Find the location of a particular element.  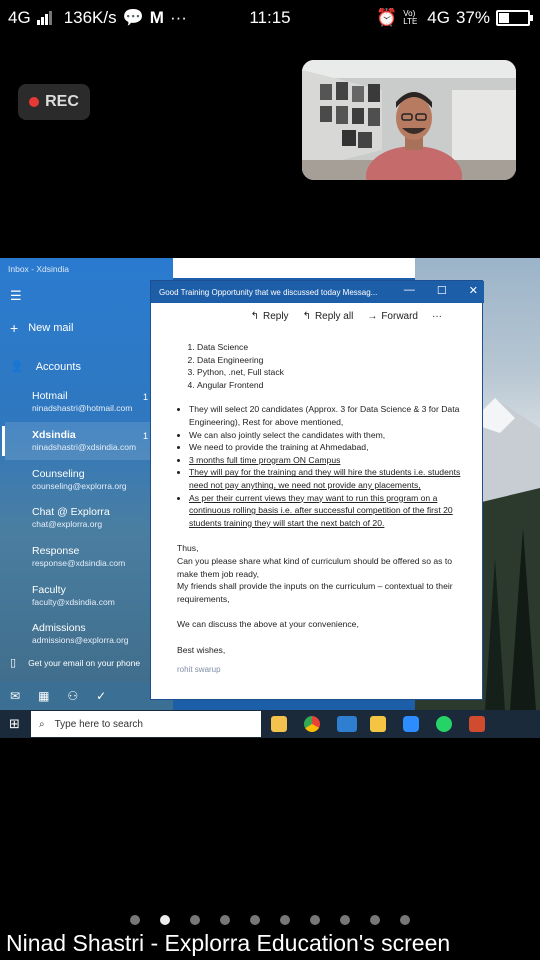

search-icon: ⌕ is located at coordinates (42, 724).